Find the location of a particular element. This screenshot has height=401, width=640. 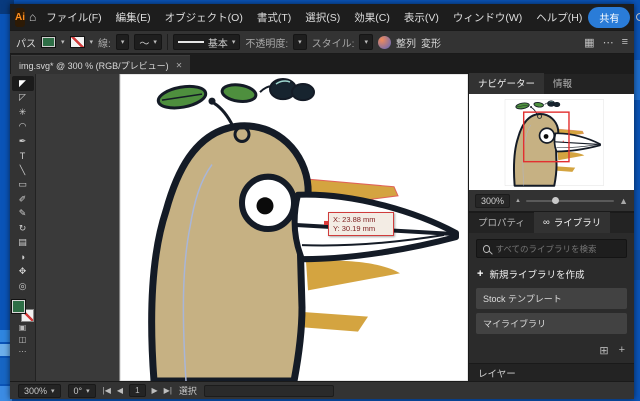

fill-stroke-widget is located at coordinates (22, 310).